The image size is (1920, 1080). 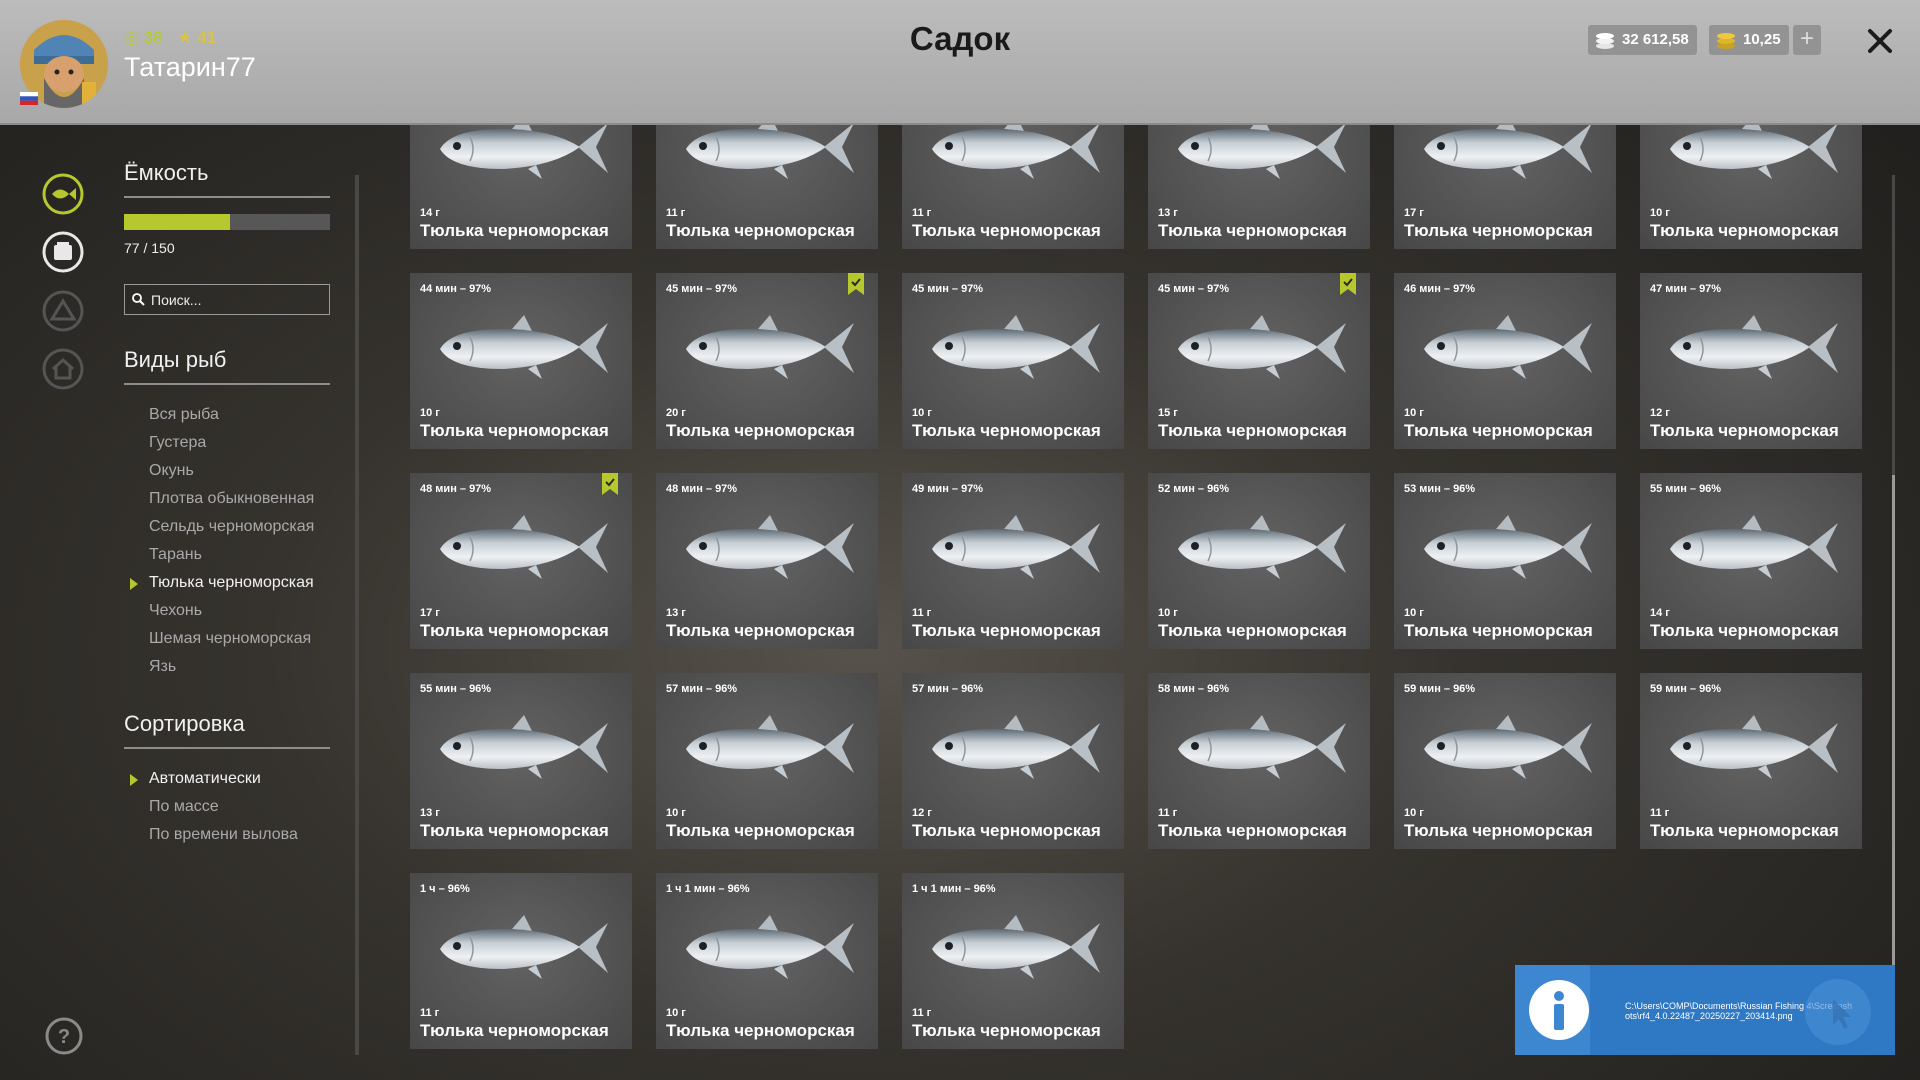 I want to click on fish-card: 48 мин – 97% 13 г Тюлька черноморская, so click(x=767, y=561).